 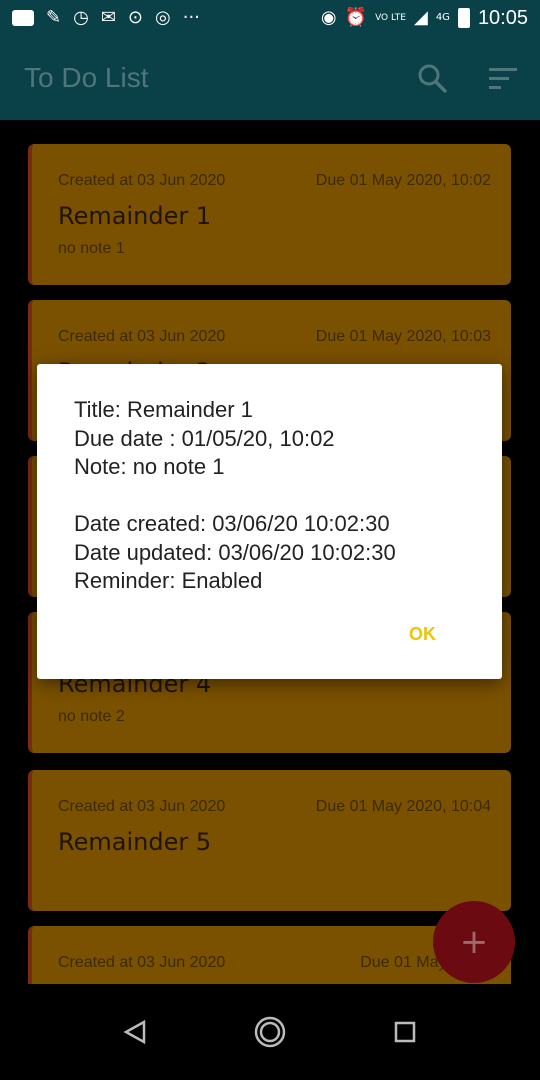 What do you see at coordinates (232, 523) in the screenshot?
I see `dialog-created-line: Date created: 03/06/20 10:02:30` at bounding box center [232, 523].